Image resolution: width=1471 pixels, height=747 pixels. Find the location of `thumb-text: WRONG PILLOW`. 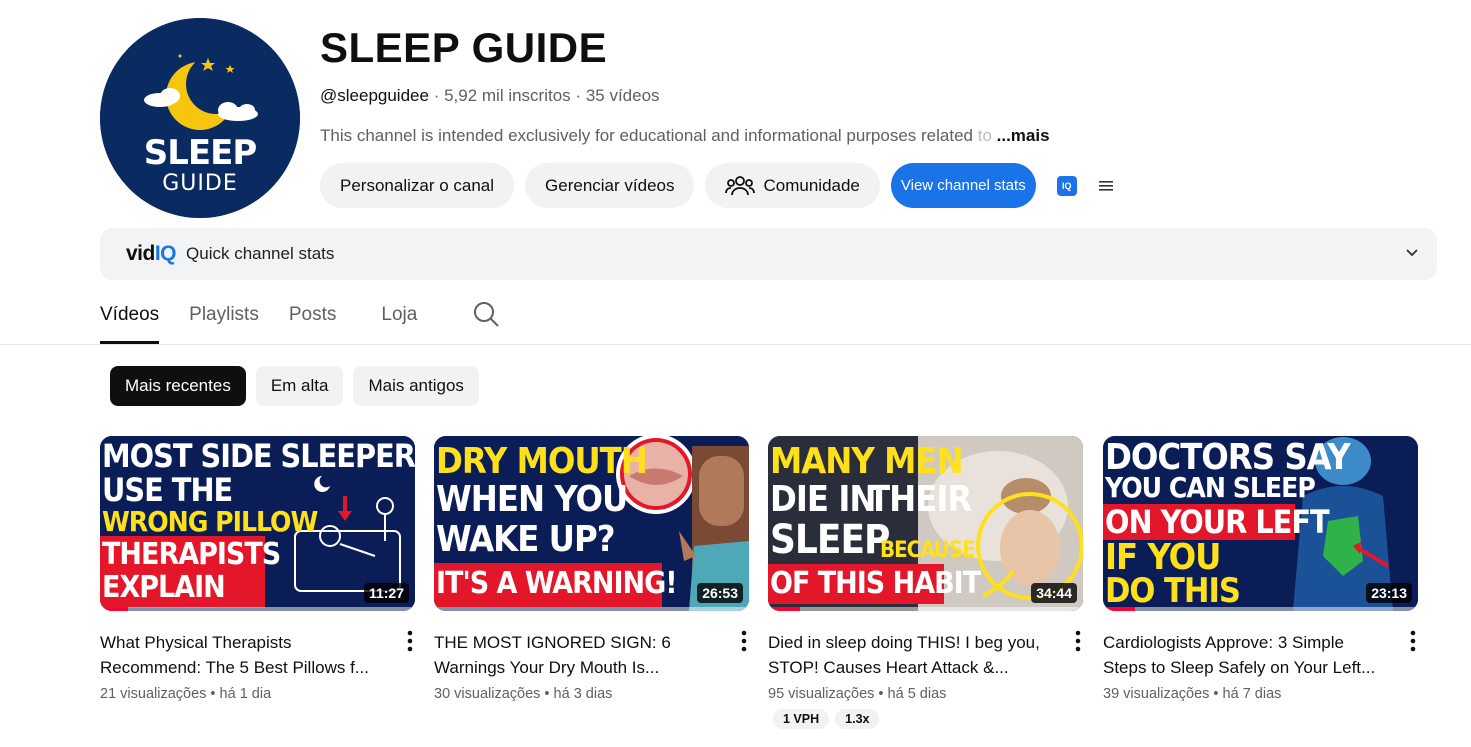

thumb-text: WRONG PILLOW is located at coordinates (210, 521).